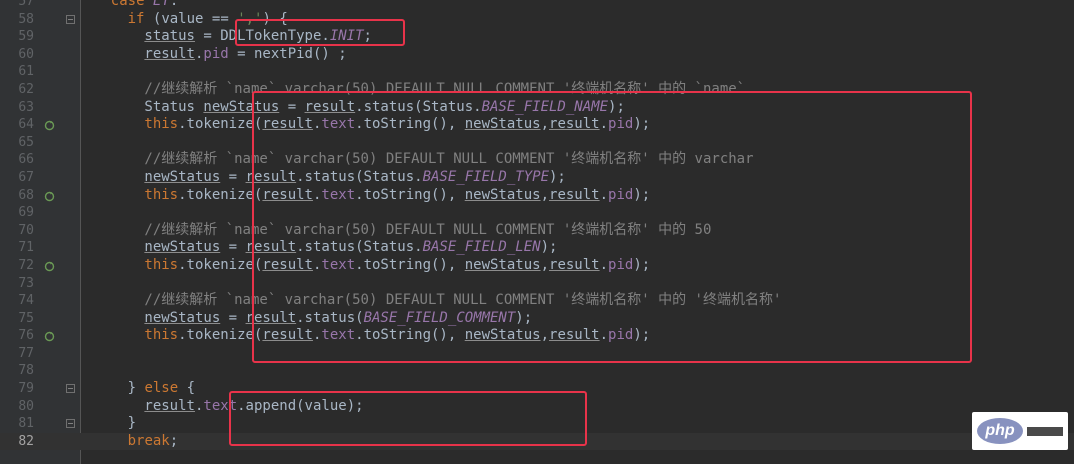 The width and height of the screenshot is (1074, 464). Describe the element at coordinates (537, 143) in the screenshot. I see `code-line: 65` at that location.